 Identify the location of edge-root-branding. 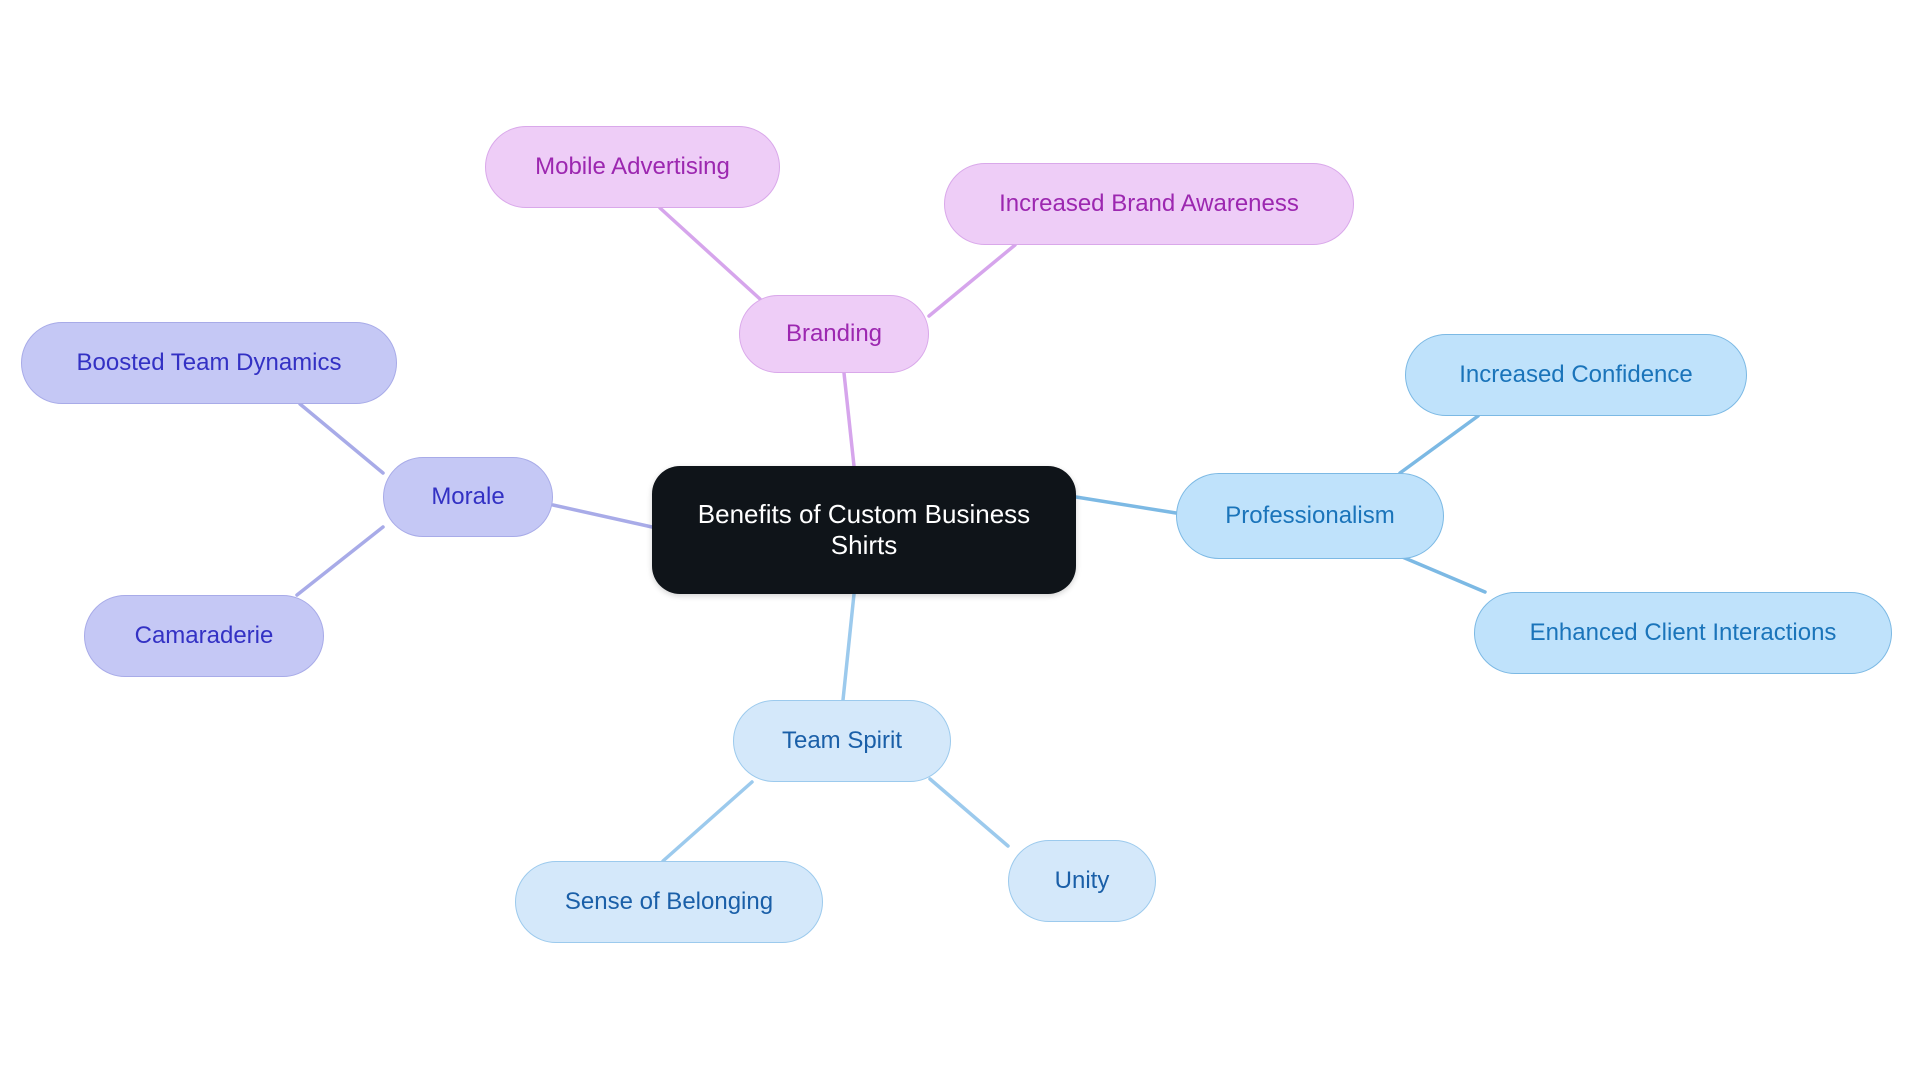
(849, 419).